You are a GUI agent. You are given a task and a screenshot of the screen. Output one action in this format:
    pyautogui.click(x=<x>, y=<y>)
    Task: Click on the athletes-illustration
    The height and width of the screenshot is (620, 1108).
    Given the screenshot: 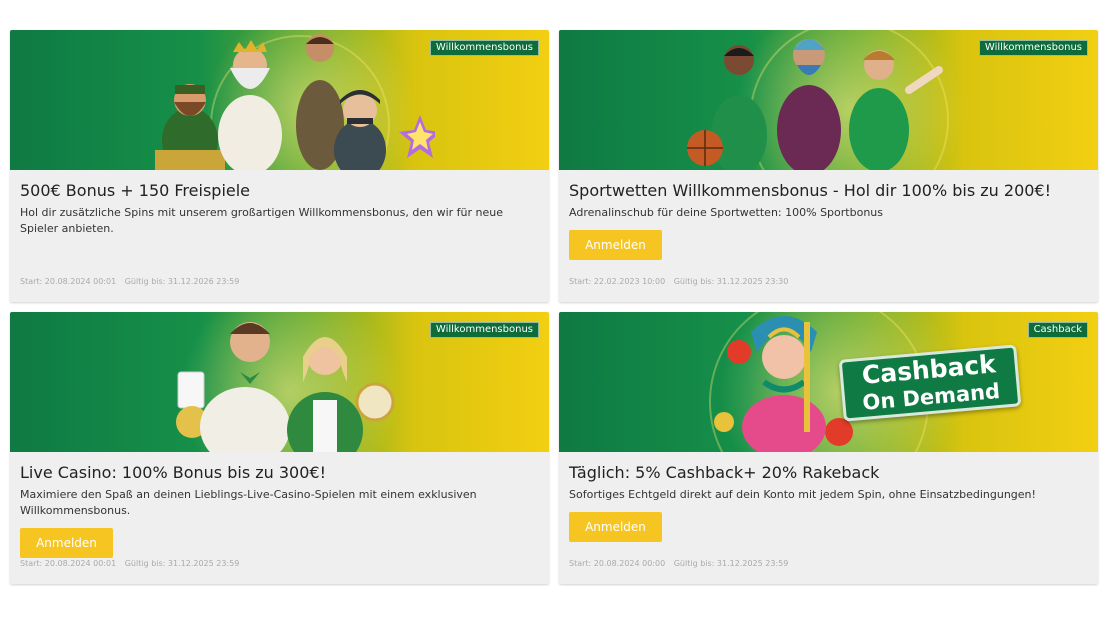 What is the action you would take?
    pyautogui.click(x=815, y=104)
    